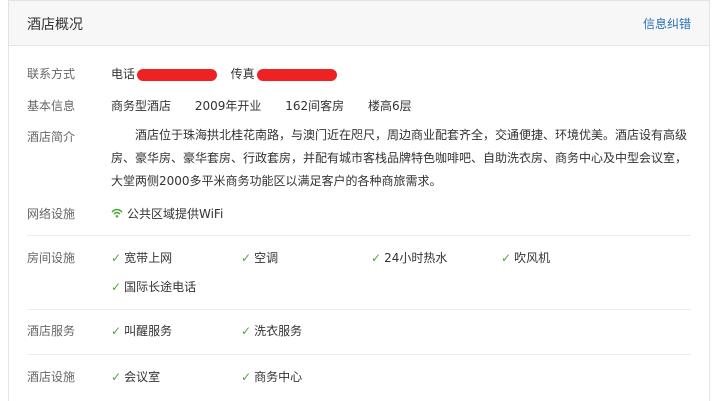 This screenshot has height=401, width=712. I want to click on service-item: ✓ 叫醒服务, so click(141, 330).